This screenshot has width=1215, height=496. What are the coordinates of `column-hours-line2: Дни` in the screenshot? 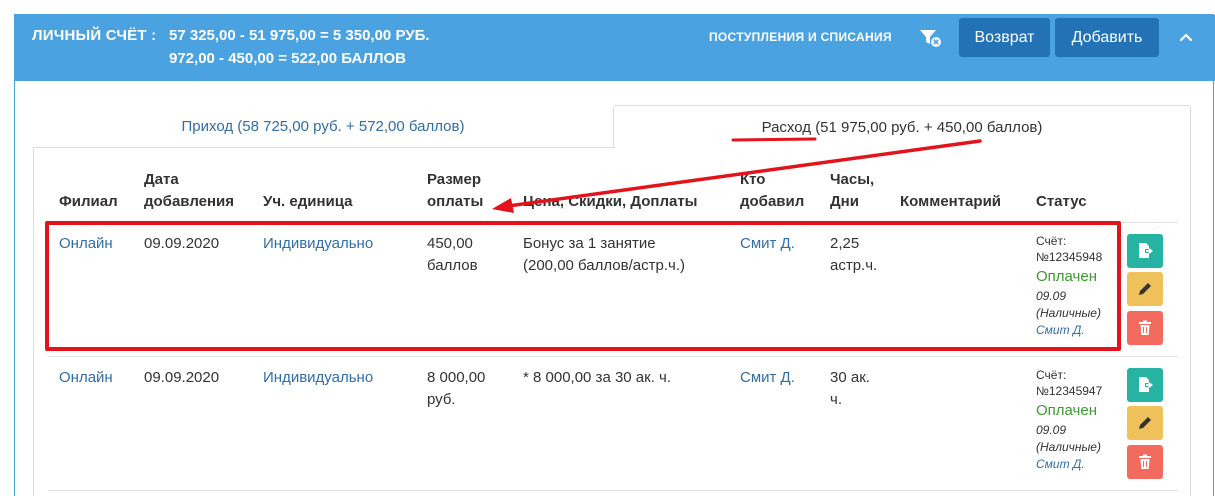 It's located at (844, 201).